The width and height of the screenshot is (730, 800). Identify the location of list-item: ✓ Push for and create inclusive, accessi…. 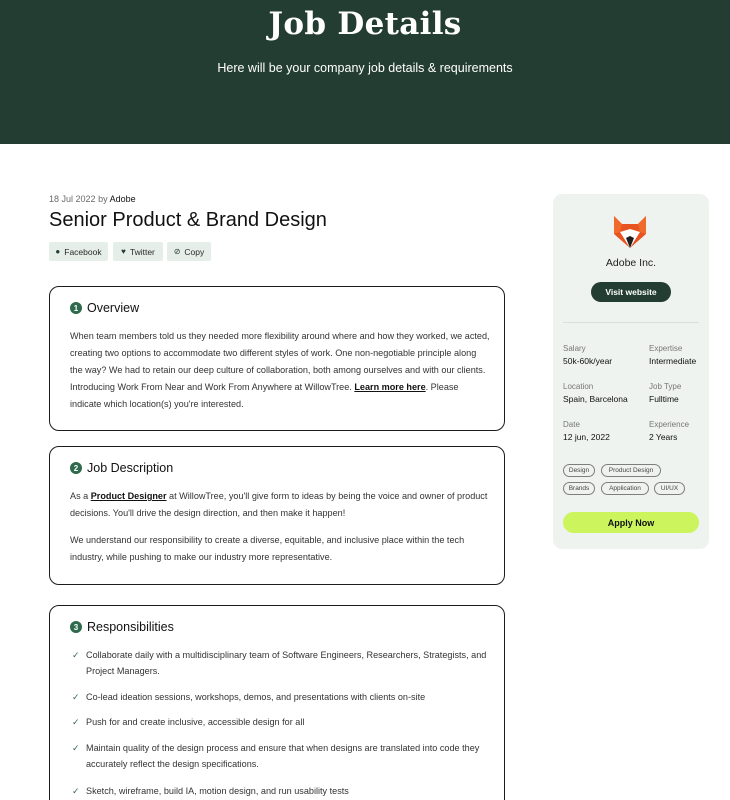
(282, 723).